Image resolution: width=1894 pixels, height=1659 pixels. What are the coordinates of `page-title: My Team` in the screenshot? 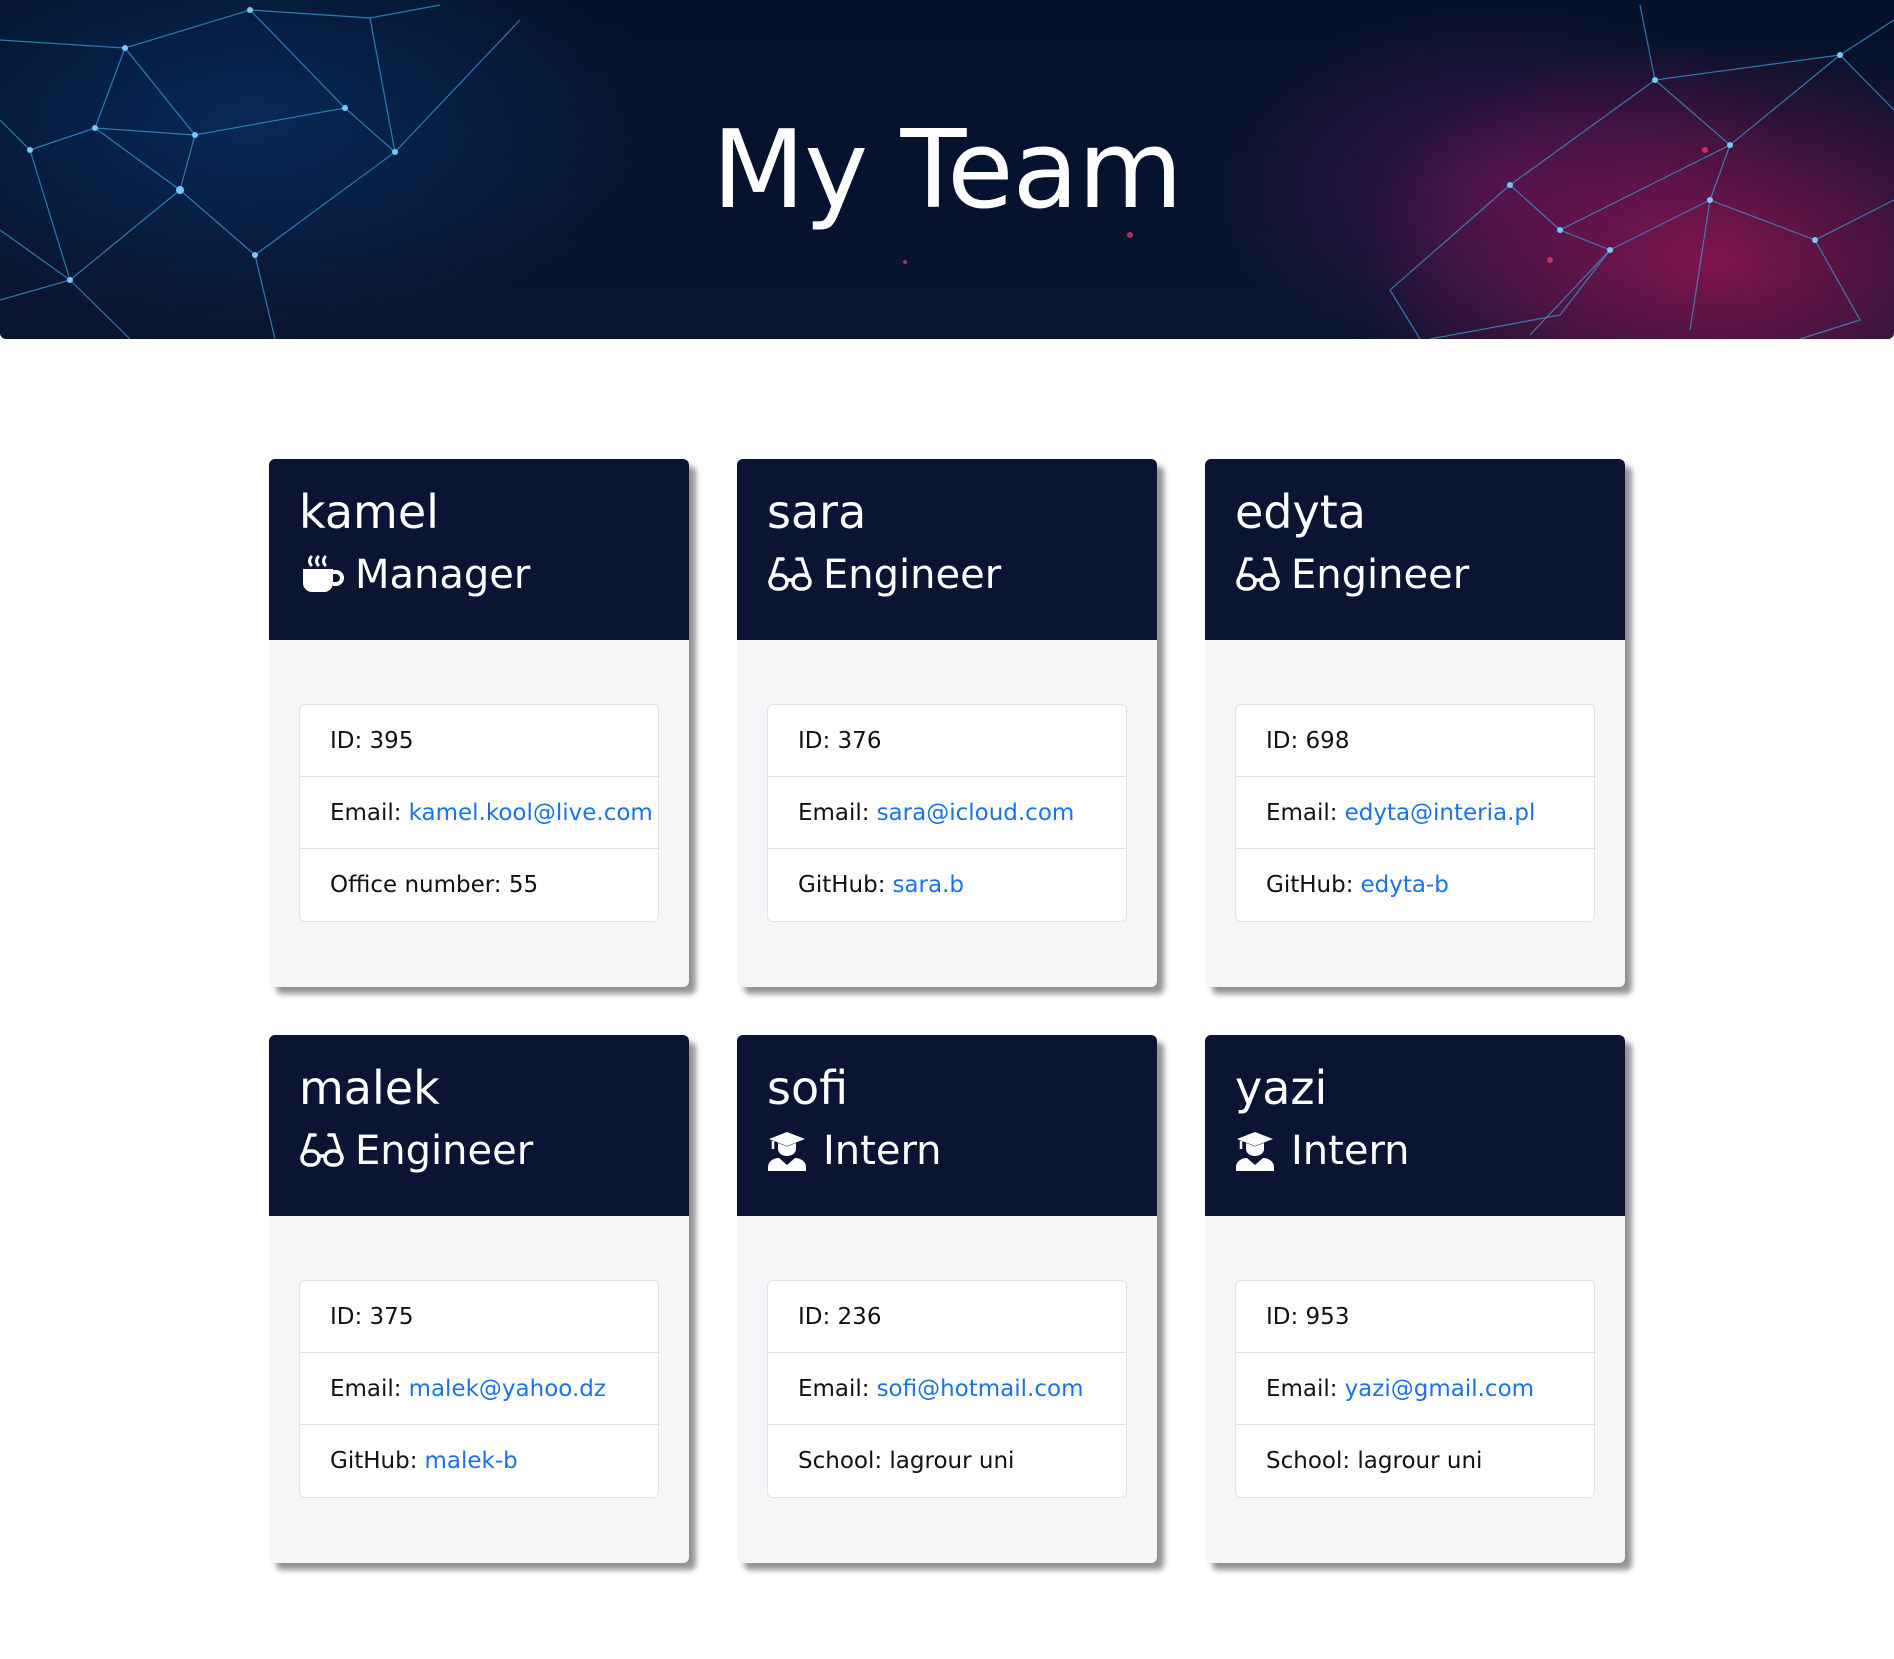 It's located at (947, 170).